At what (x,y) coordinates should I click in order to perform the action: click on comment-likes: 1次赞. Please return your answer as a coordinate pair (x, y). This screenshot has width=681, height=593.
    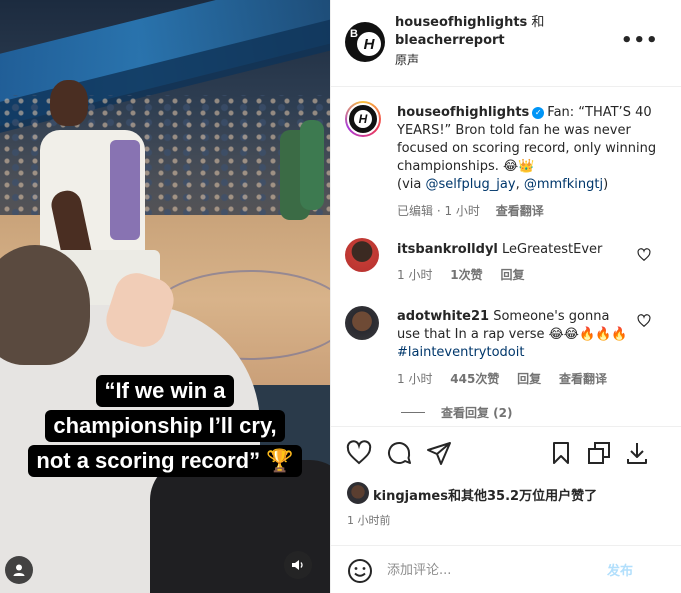
    Looking at the image, I should click on (466, 275).